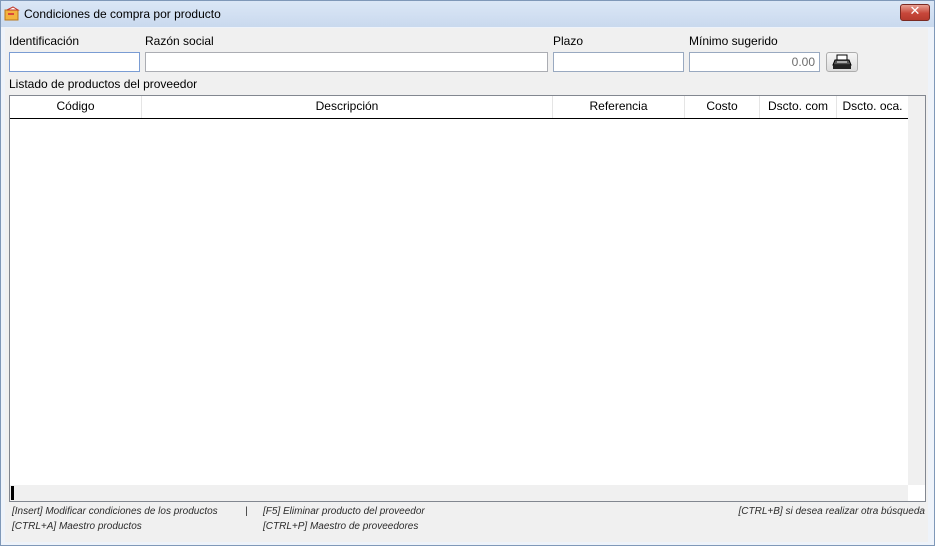 The height and width of the screenshot is (546, 935). What do you see at coordinates (76, 107) in the screenshot?
I see `column-header-codigo: Código` at bounding box center [76, 107].